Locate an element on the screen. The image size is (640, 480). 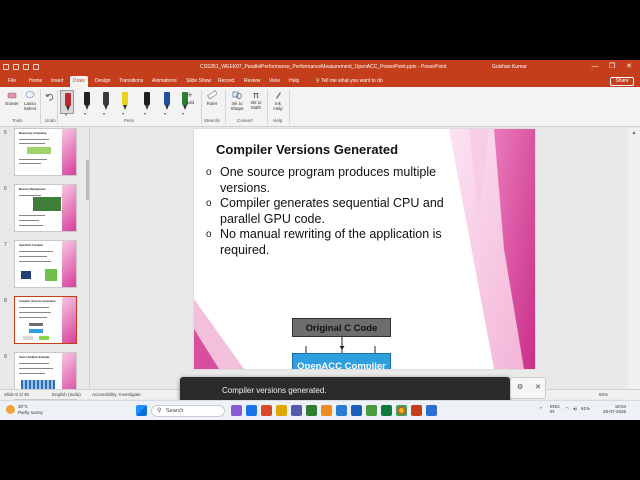
tray-chevron-icon: ^ is located at coordinates (541, 408).